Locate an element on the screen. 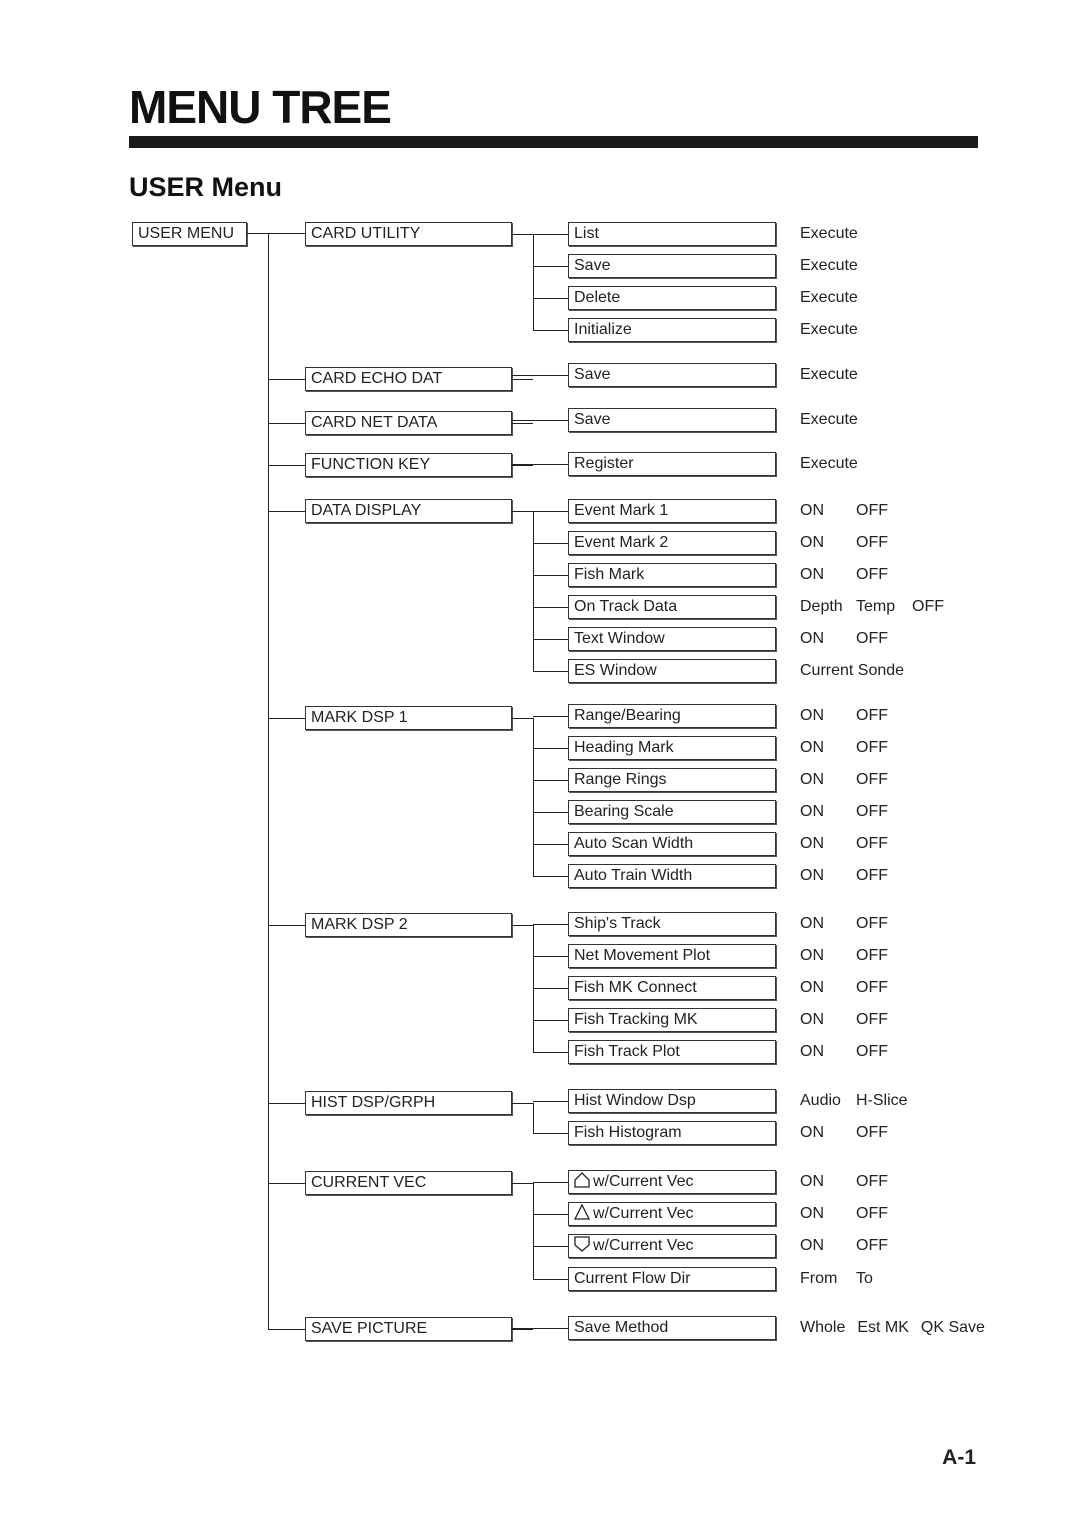 The height and width of the screenshot is (1526, 1080). menu-item-box: Bearing Scale is located at coordinates (672, 812).